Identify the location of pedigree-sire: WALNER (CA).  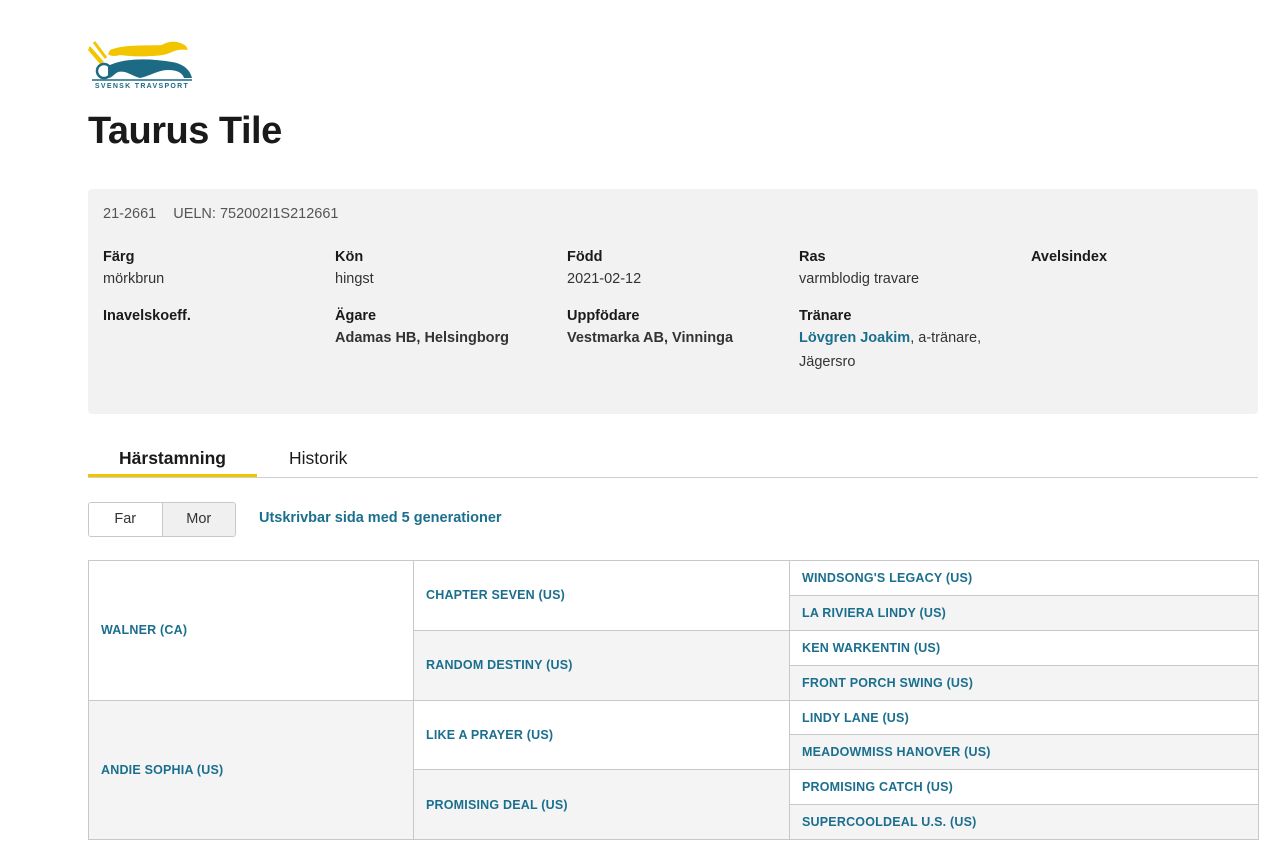
(251, 630).